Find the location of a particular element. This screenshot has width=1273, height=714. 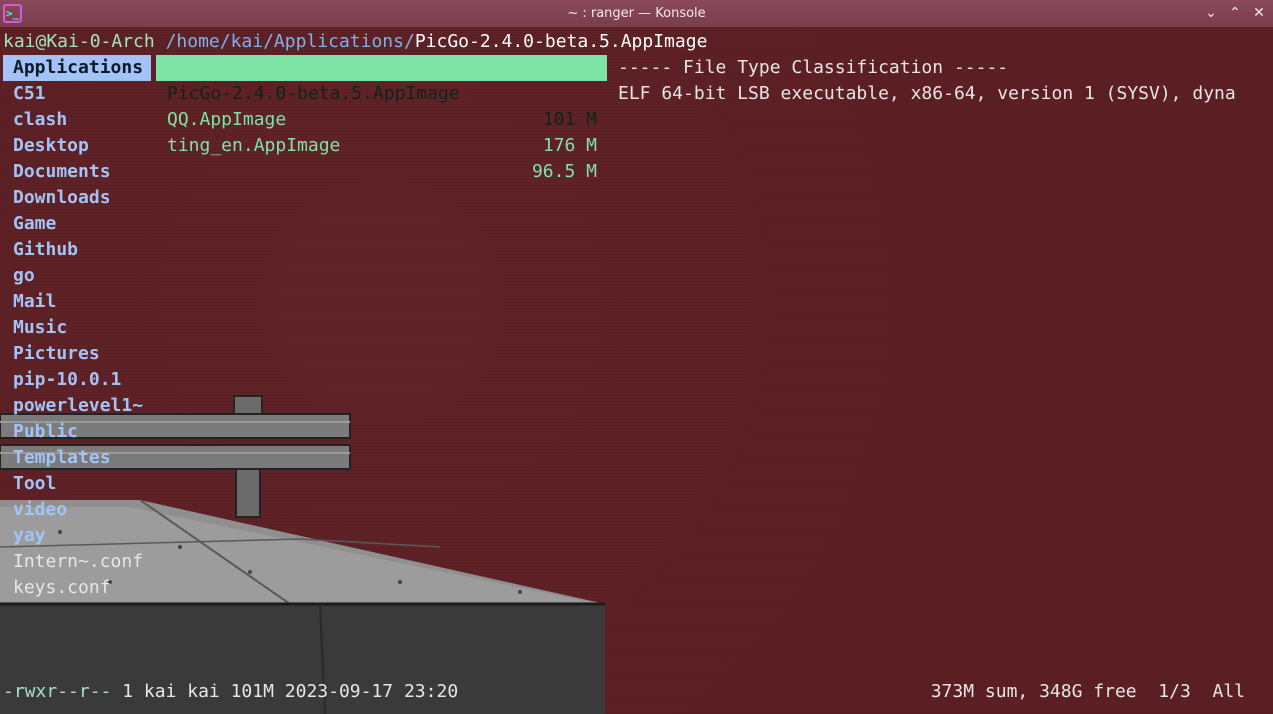

table-row: QQ.AppImage 176 M is located at coordinates (381, 118).